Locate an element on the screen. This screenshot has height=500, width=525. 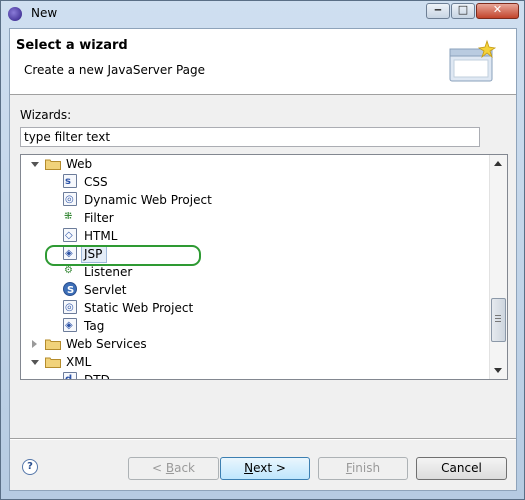
cancel-button: Cancel is located at coordinates (461, 468).